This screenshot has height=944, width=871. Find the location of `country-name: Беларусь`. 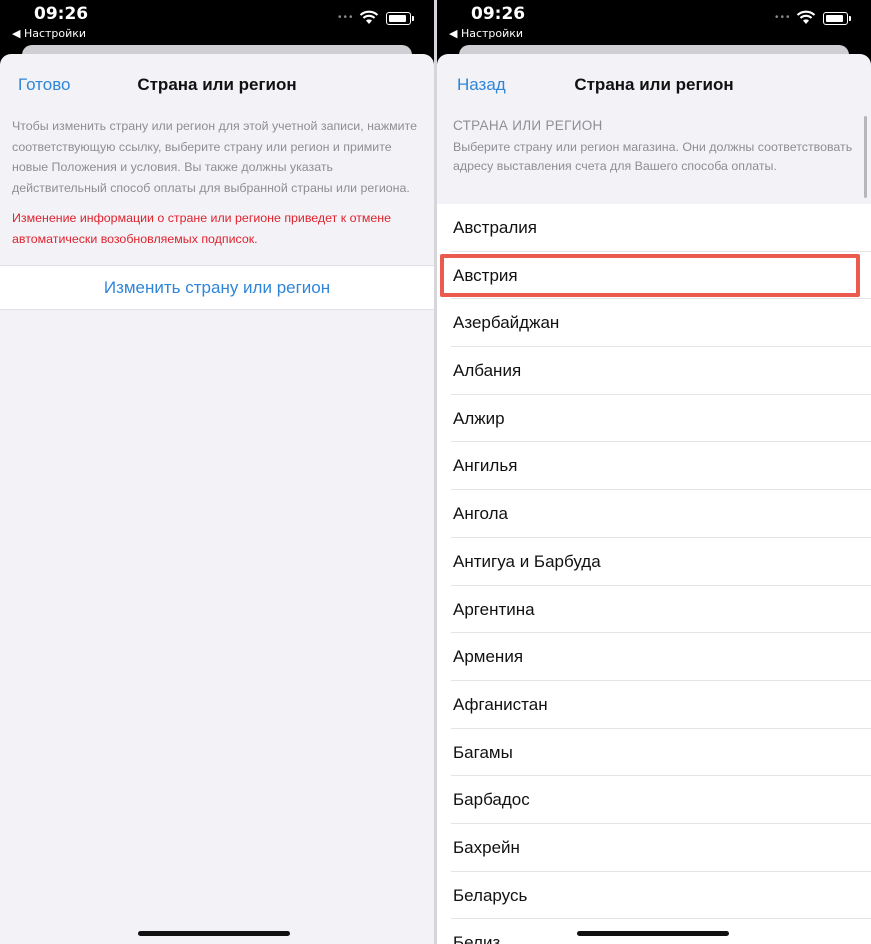

country-name: Беларусь is located at coordinates (490, 895).